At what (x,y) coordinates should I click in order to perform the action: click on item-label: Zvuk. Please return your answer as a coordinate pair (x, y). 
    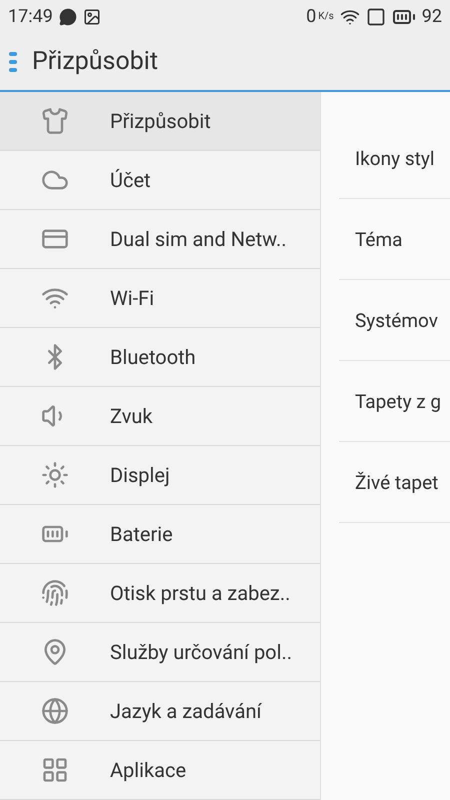
    Looking at the image, I should click on (131, 416).